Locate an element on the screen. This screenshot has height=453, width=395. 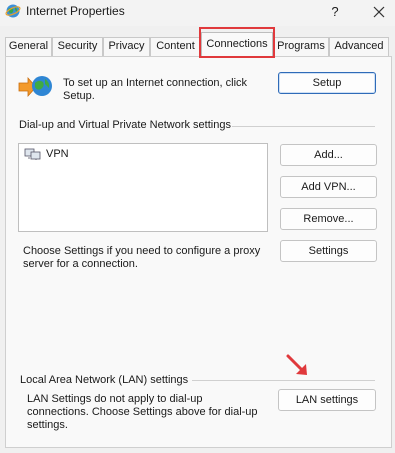
lan-heading: Local Area Network (LAN) settings is located at coordinates (104, 380).